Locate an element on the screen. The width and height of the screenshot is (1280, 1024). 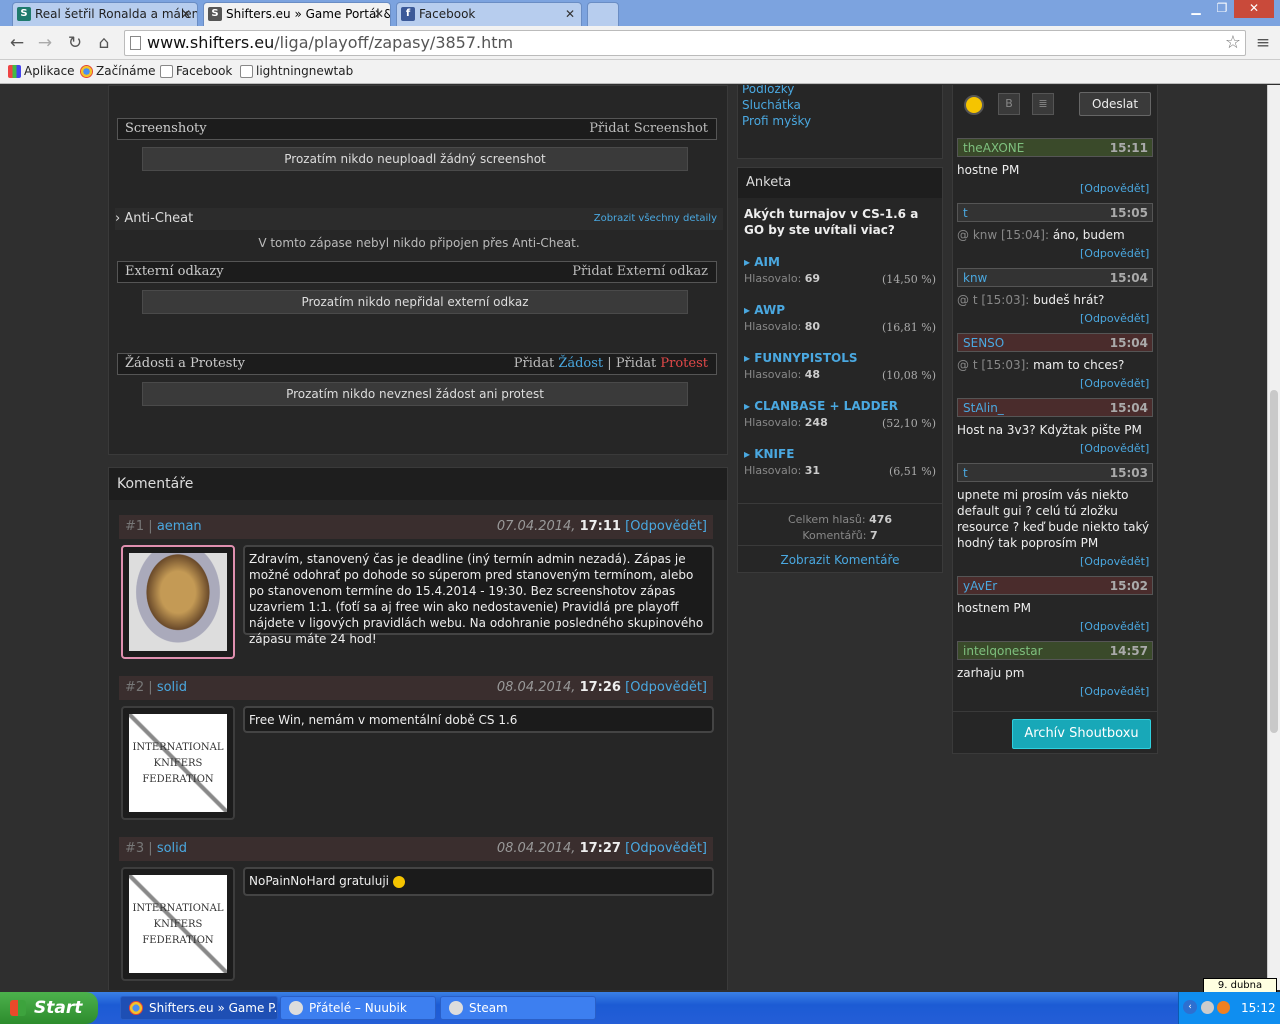
shout-user: intelqonestar is located at coordinates (1003, 651).